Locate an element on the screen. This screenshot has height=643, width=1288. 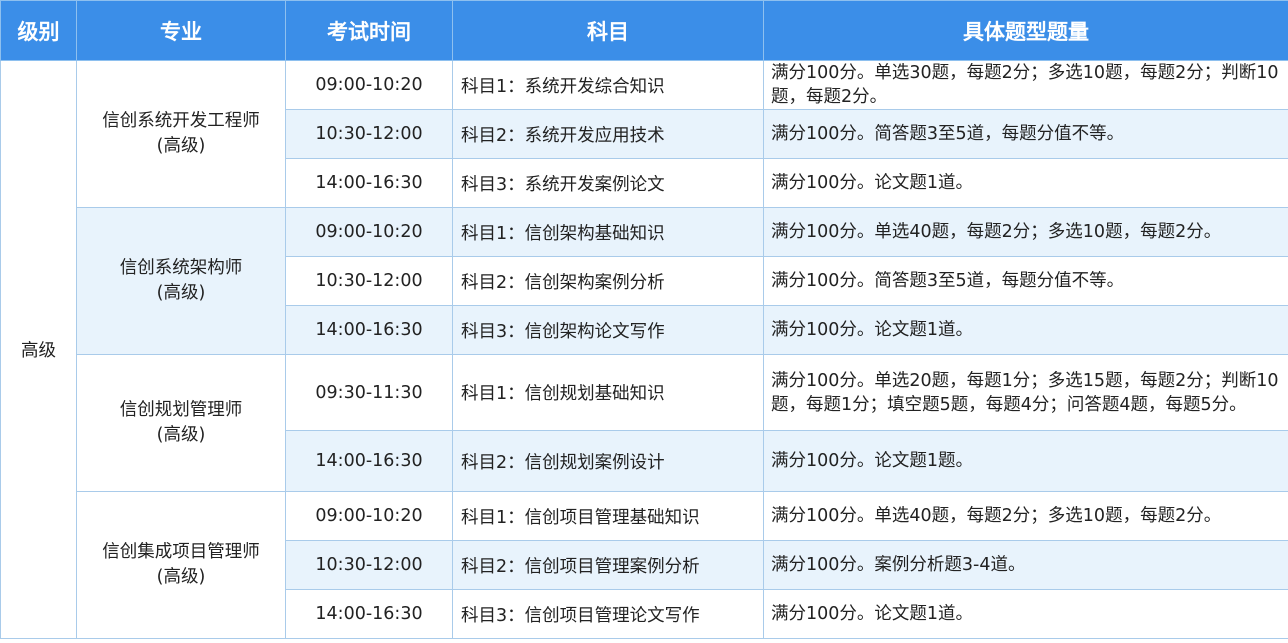
subject-cell: 科目1：信创规划基础知识 is located at coordinates (608, 392).